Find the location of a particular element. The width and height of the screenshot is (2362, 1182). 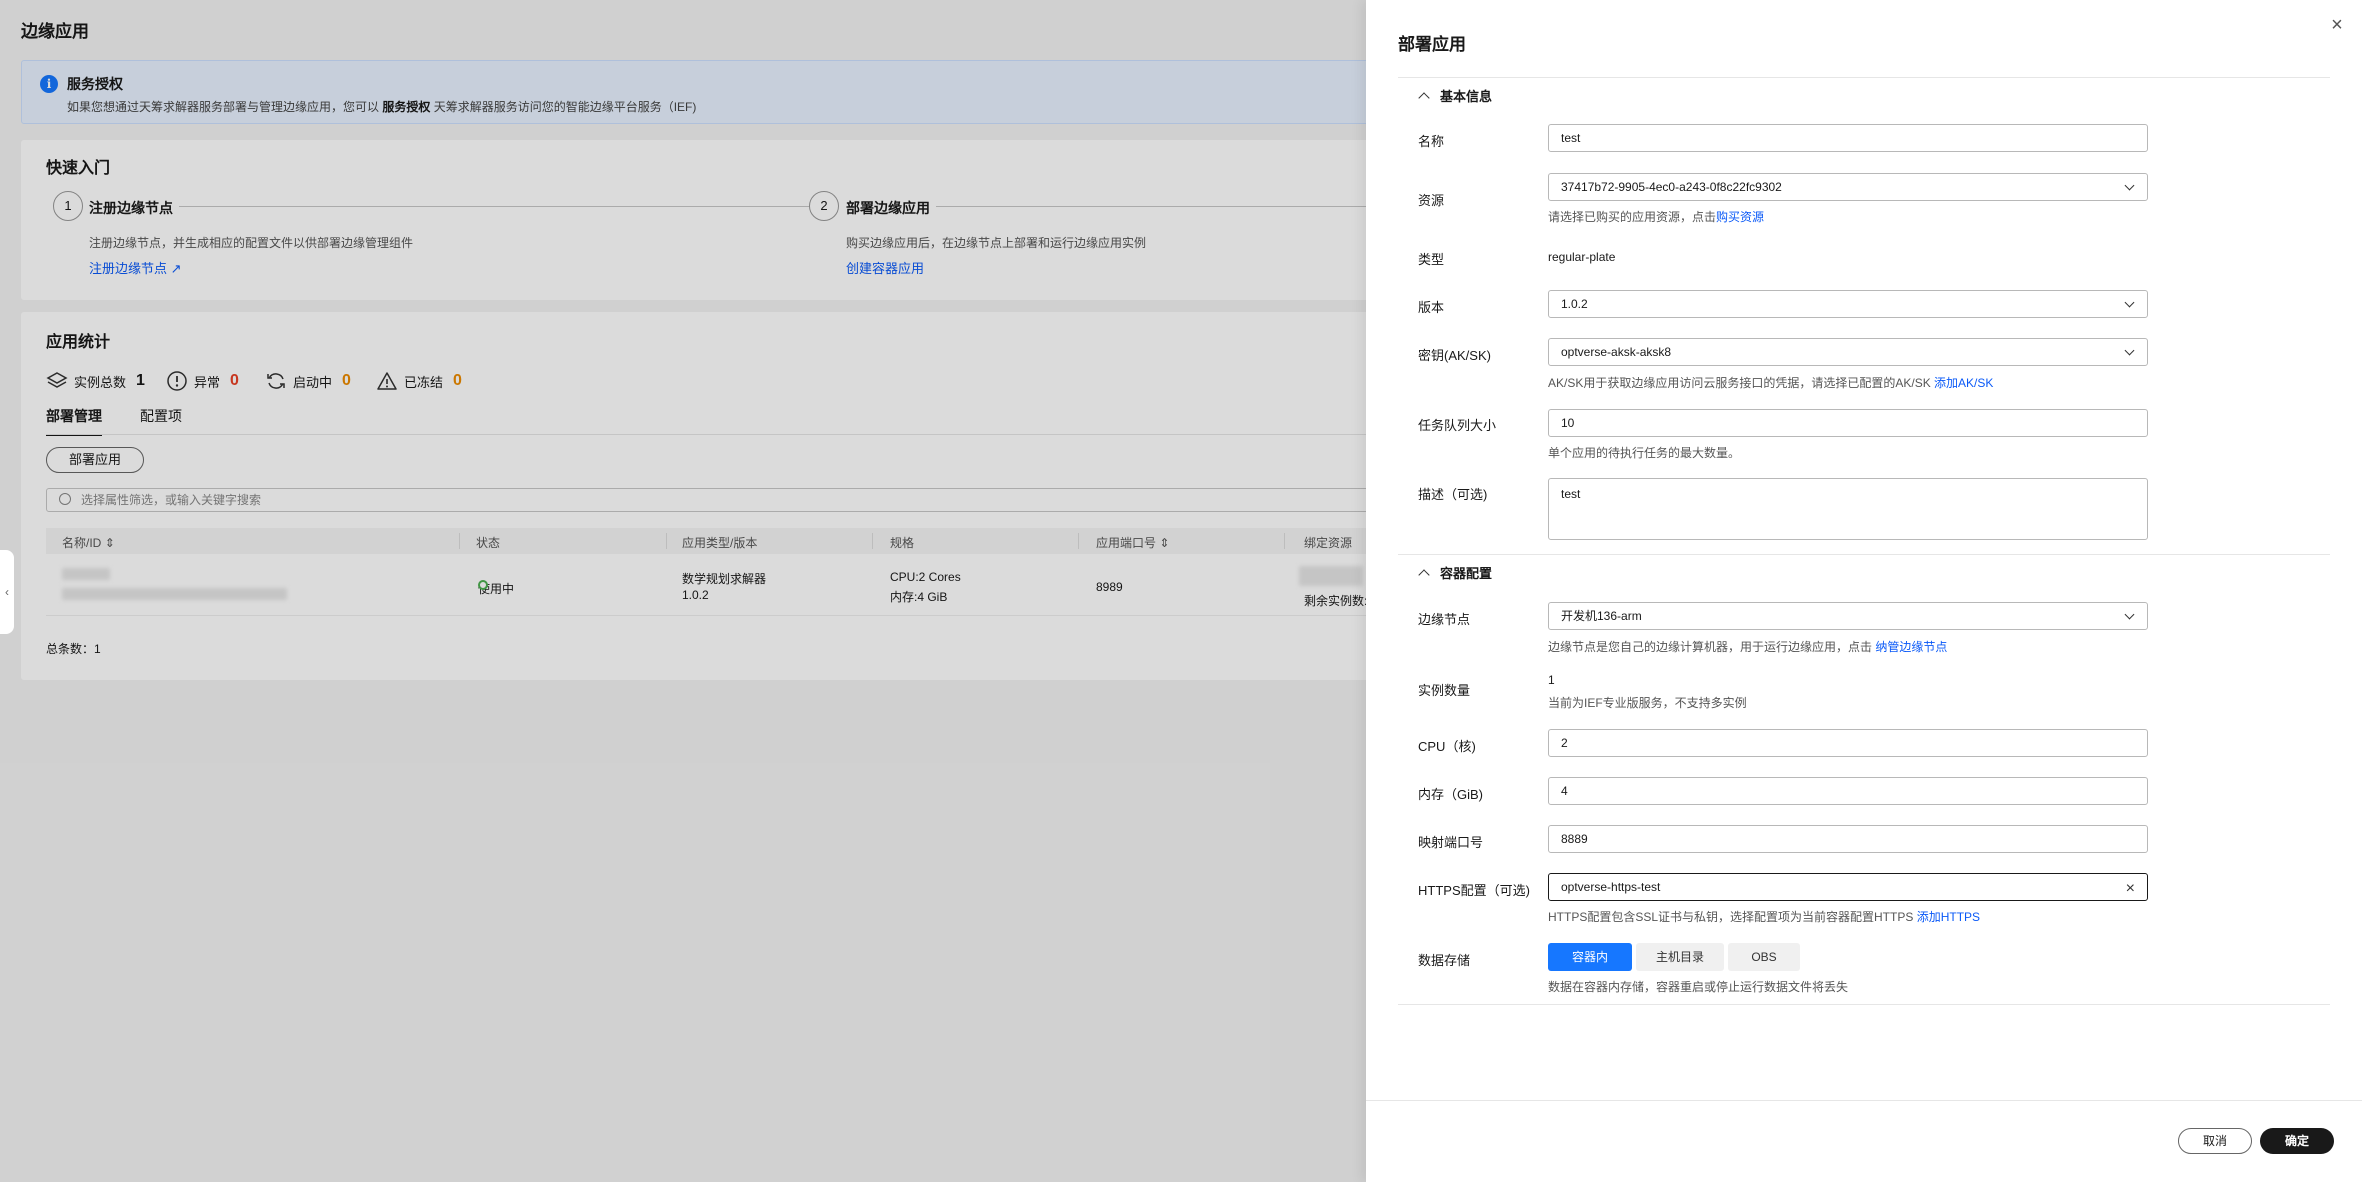

node-hint: 边缘节点是您自己的边缘计算机器，用于运行边缘应用，点击 纳管边缘节点 is located at coordinates (1747, 646).